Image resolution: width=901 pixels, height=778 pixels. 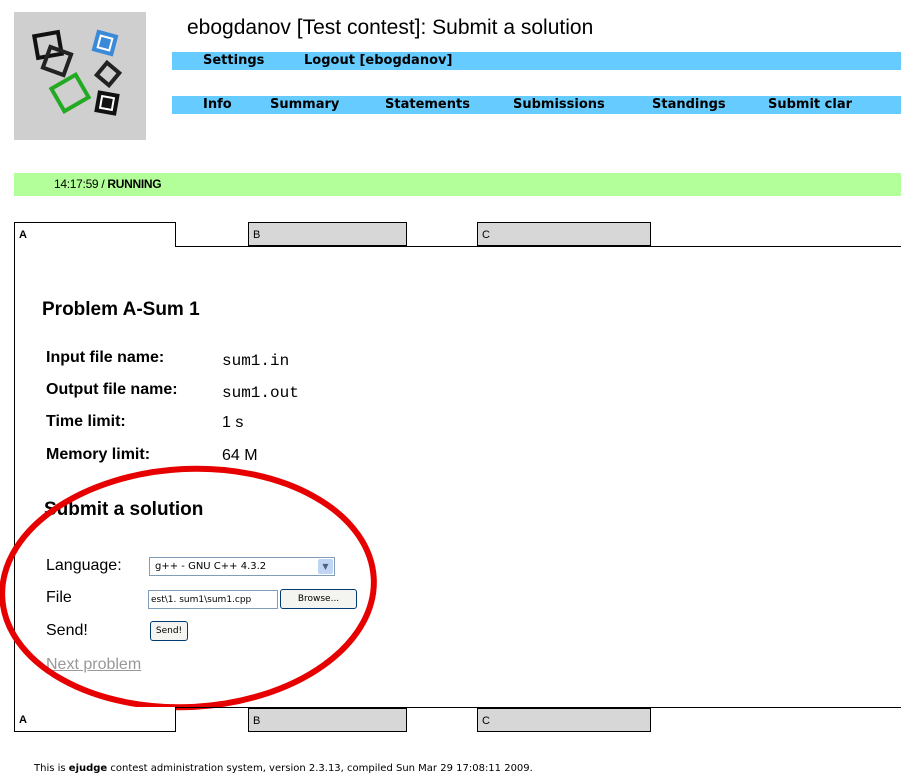 What do you see at coordinates (457, 184) in the screenshot?
I see `contest-status-bar: 14:17:59 / RUNNING` at bounding box center [457, 184].